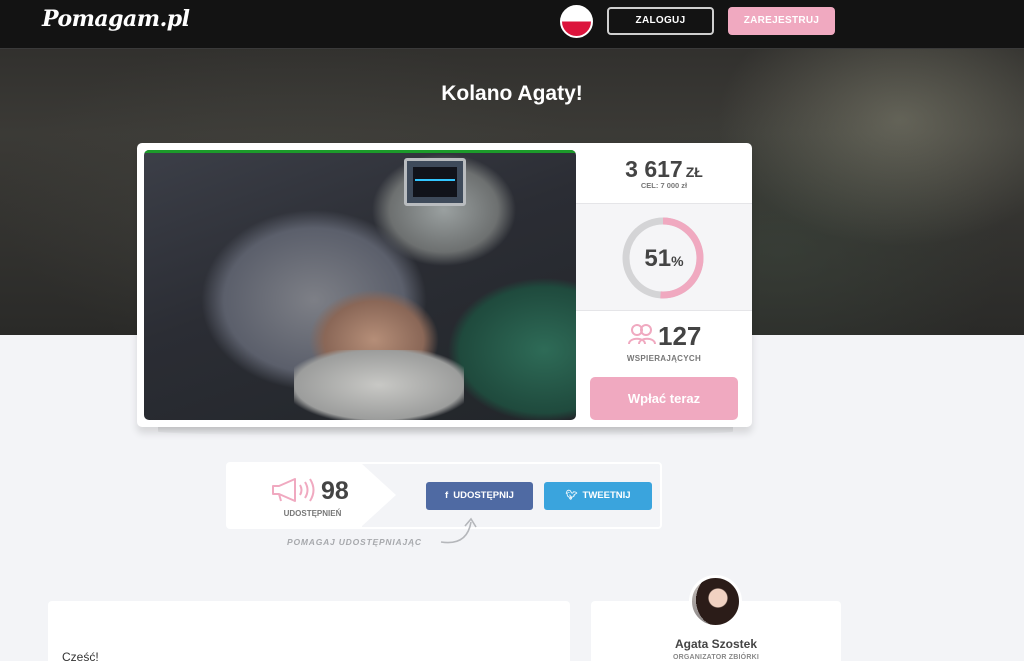  Describe the element at coordinates (447, 495) in the screenshot. I see `facebook-icon: f` at that location.